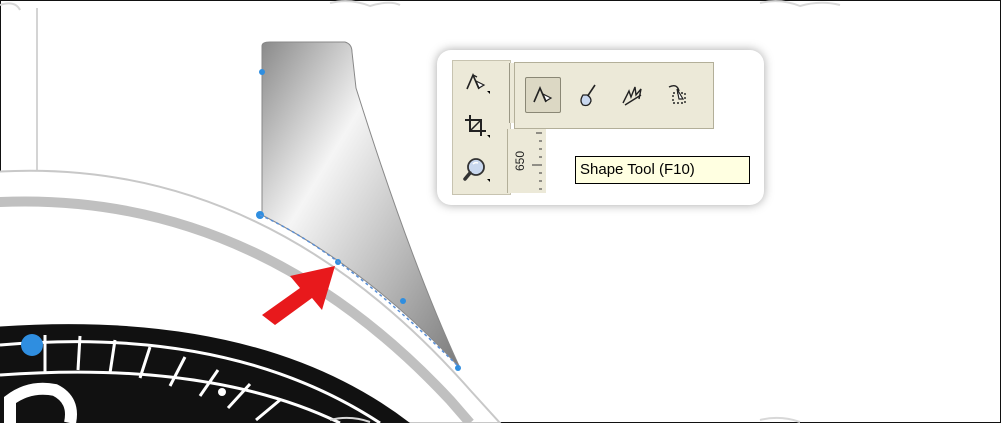  I want to click on toolbox-panel, so click(481, 127).